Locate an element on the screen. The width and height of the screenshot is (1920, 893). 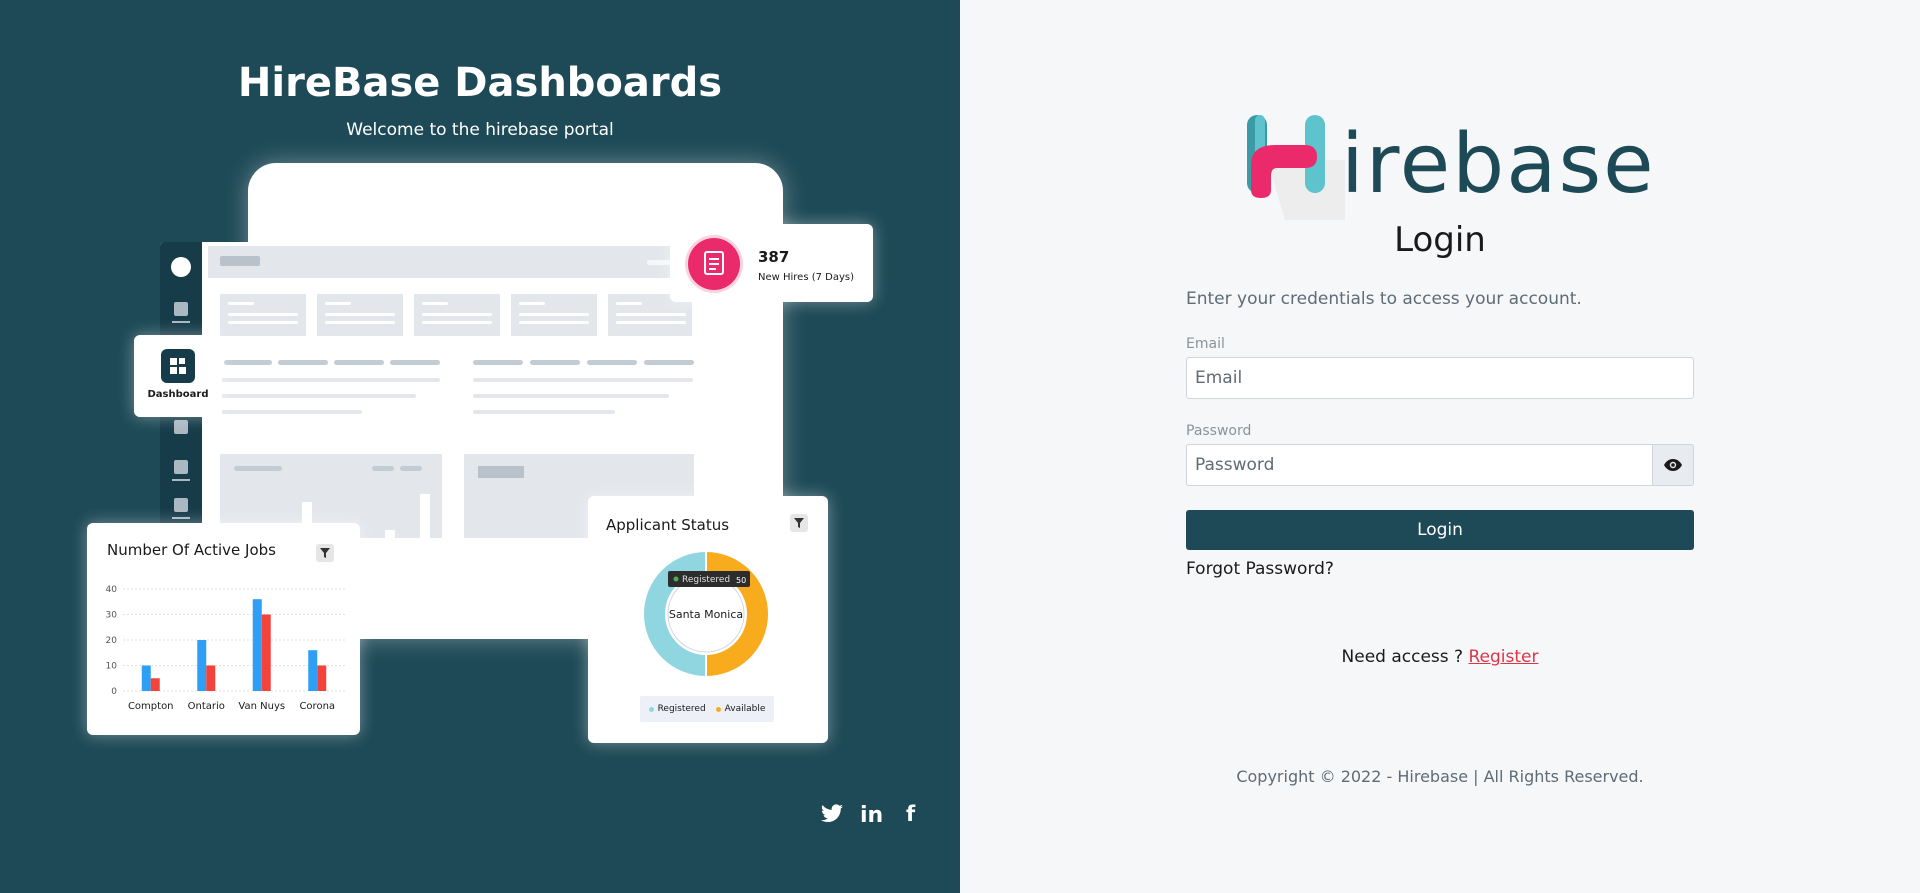
dashboard-label: Dashboard is located at coordinates (178, 394).